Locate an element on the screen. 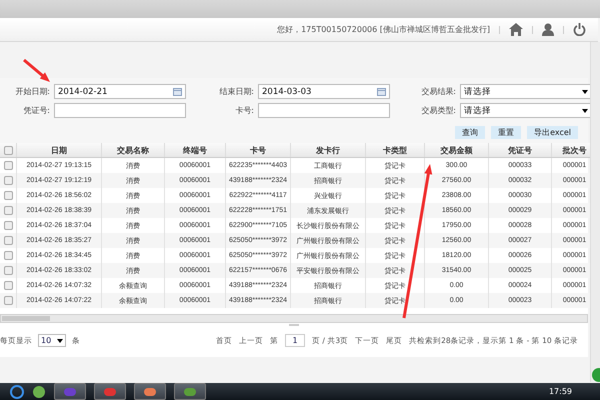 This screenshot has height=400, width=600. field-label: 交易类型: is located at coordinates (438, 110).